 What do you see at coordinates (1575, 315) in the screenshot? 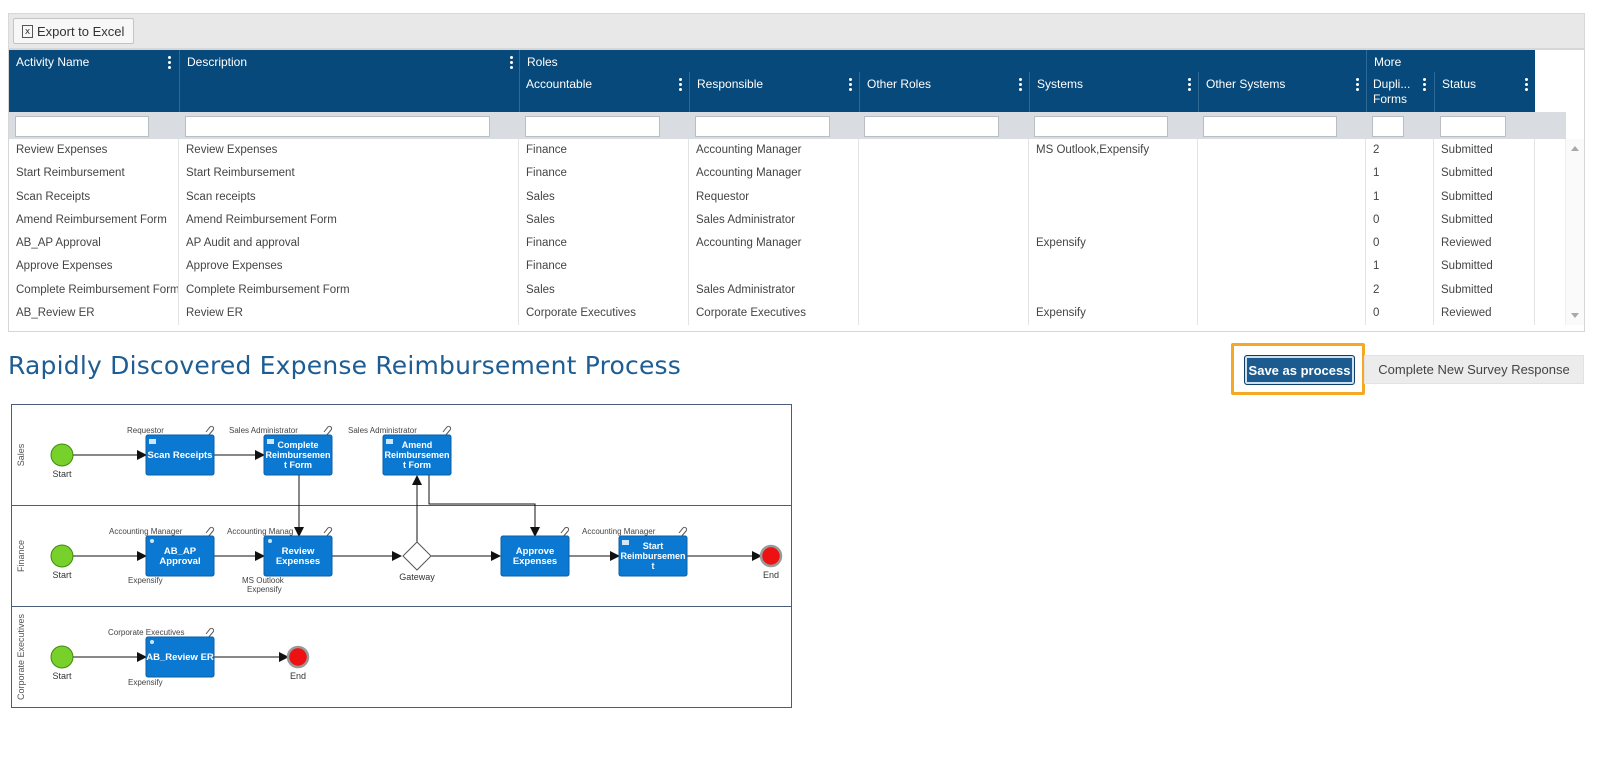
I see `scroll-down-icon` at bounding box center [1575, 315].